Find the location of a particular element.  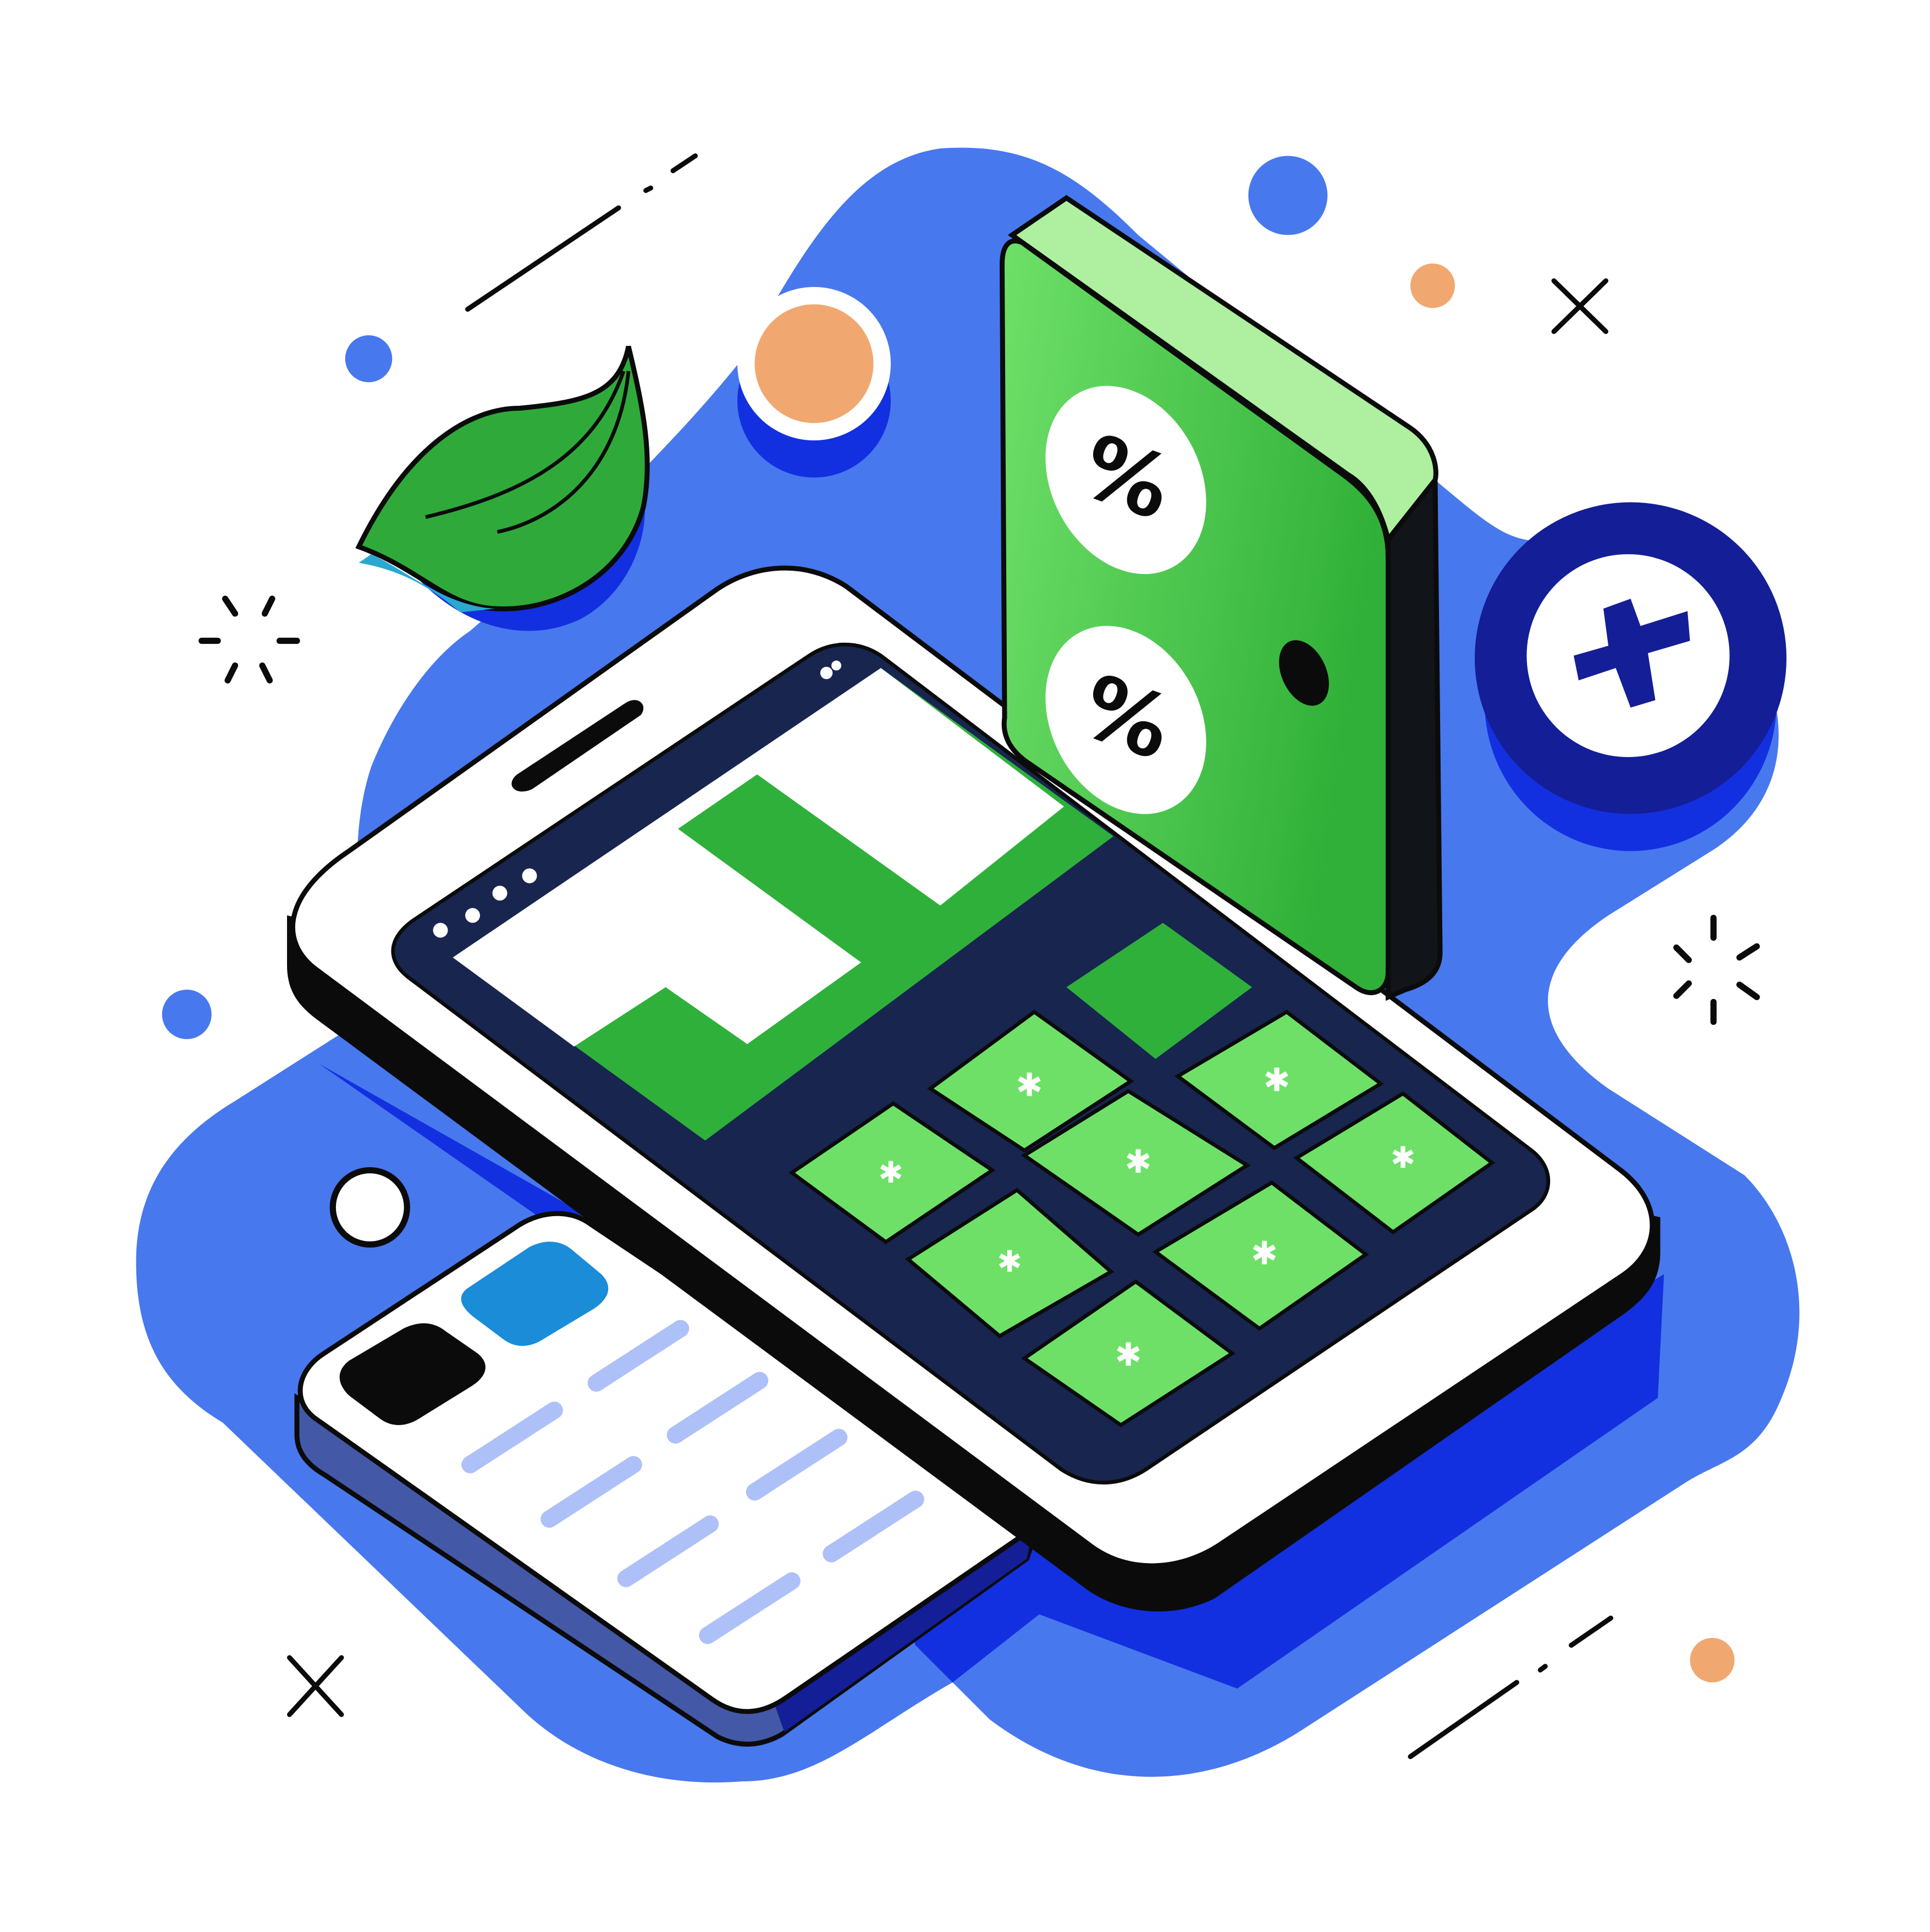

coin-icon is located at coordinates (814, 382).